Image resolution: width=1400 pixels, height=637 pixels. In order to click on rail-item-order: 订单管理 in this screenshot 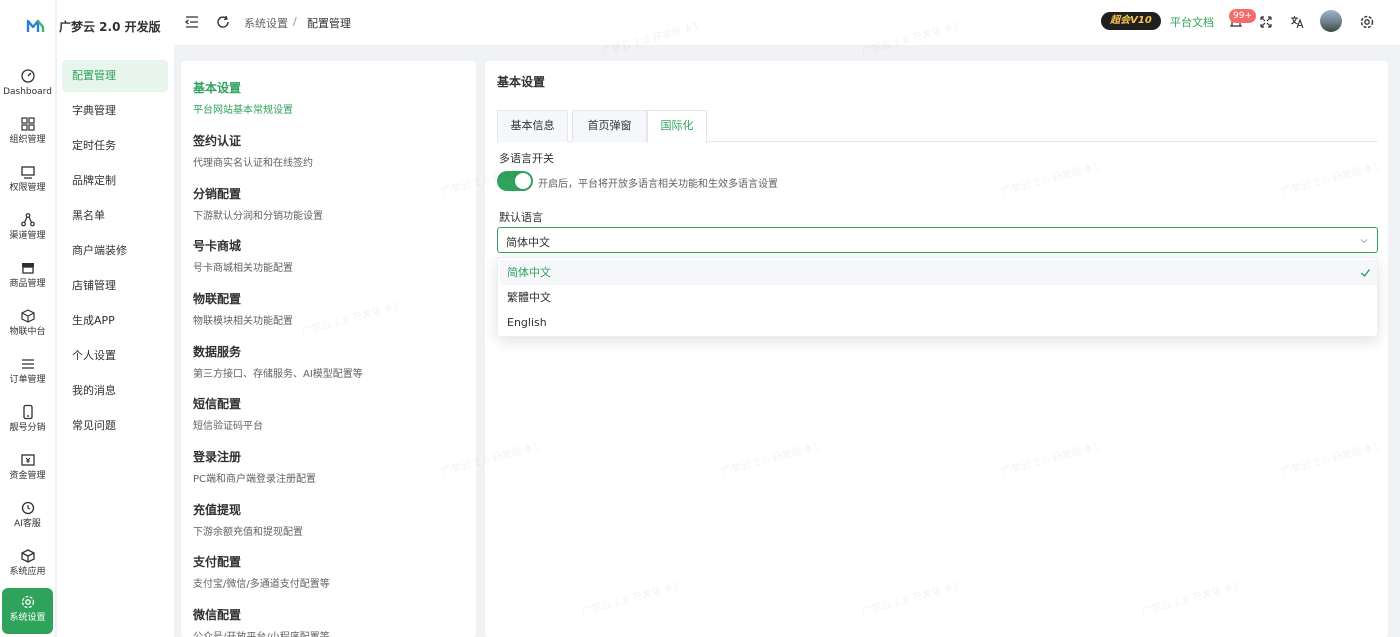, I will do `click(27, 373)`.